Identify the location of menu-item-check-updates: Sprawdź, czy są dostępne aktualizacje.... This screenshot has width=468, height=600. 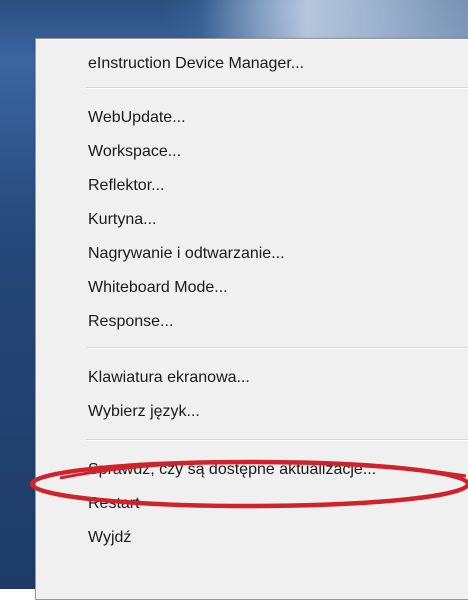
(232, 470).